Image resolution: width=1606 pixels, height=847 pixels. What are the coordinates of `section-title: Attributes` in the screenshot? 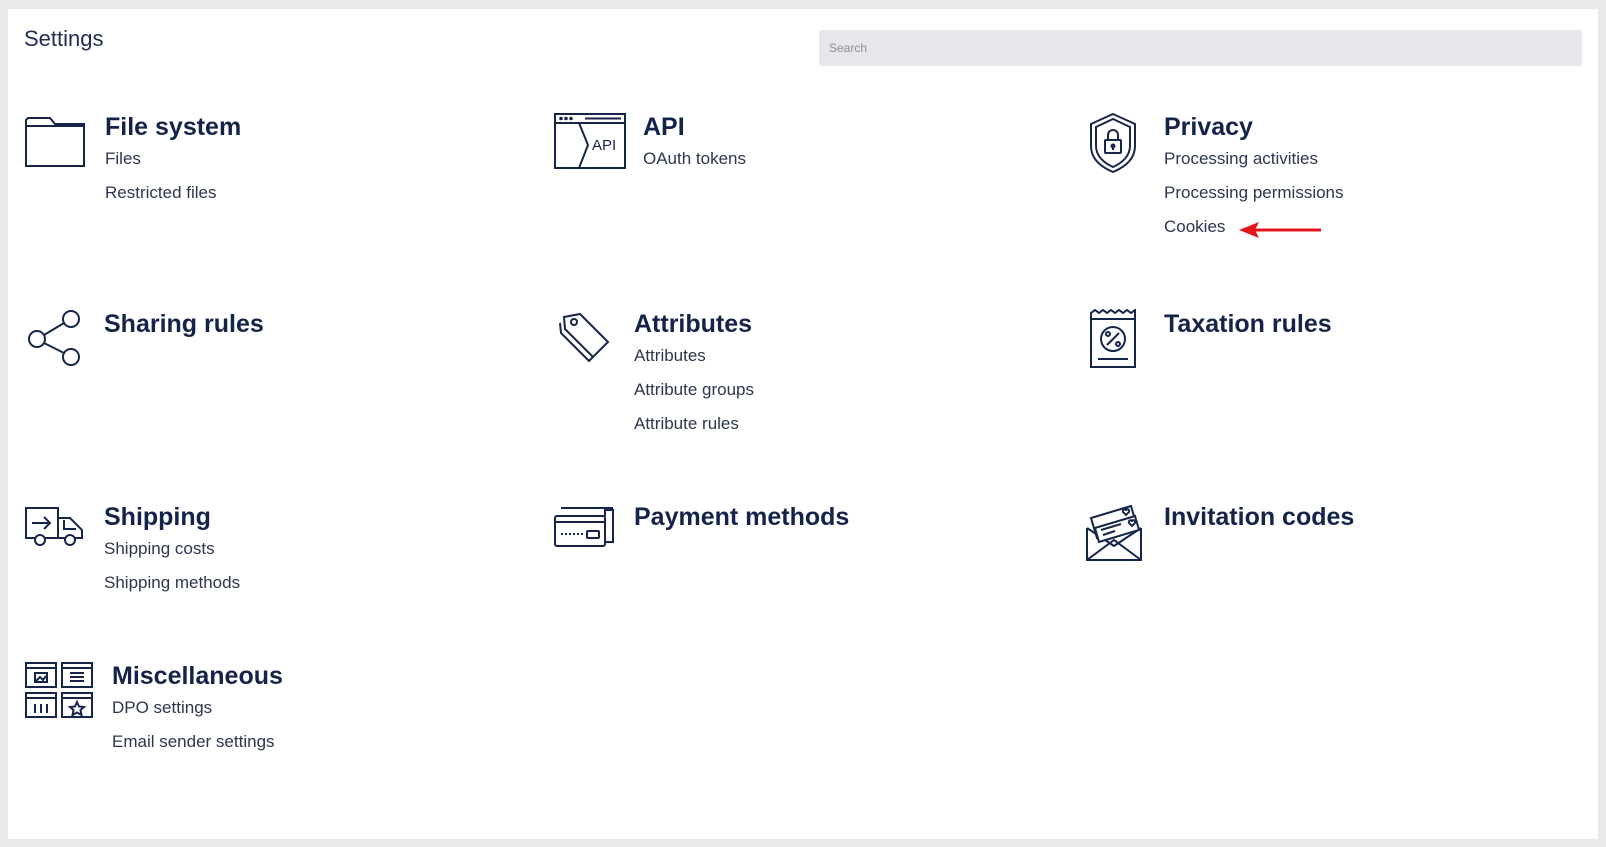 It's located at (693, 324).